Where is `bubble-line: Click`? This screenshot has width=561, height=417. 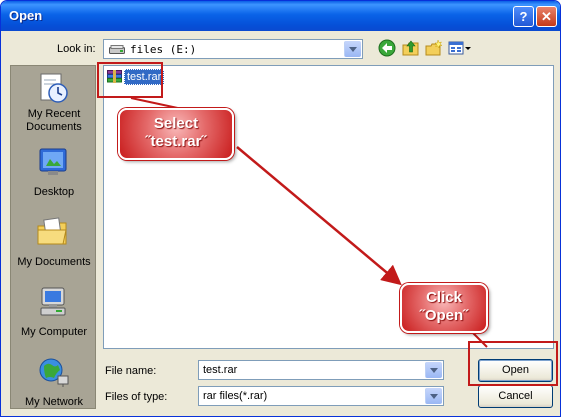 bubble-line: Click is located at coordinates (444, 297).